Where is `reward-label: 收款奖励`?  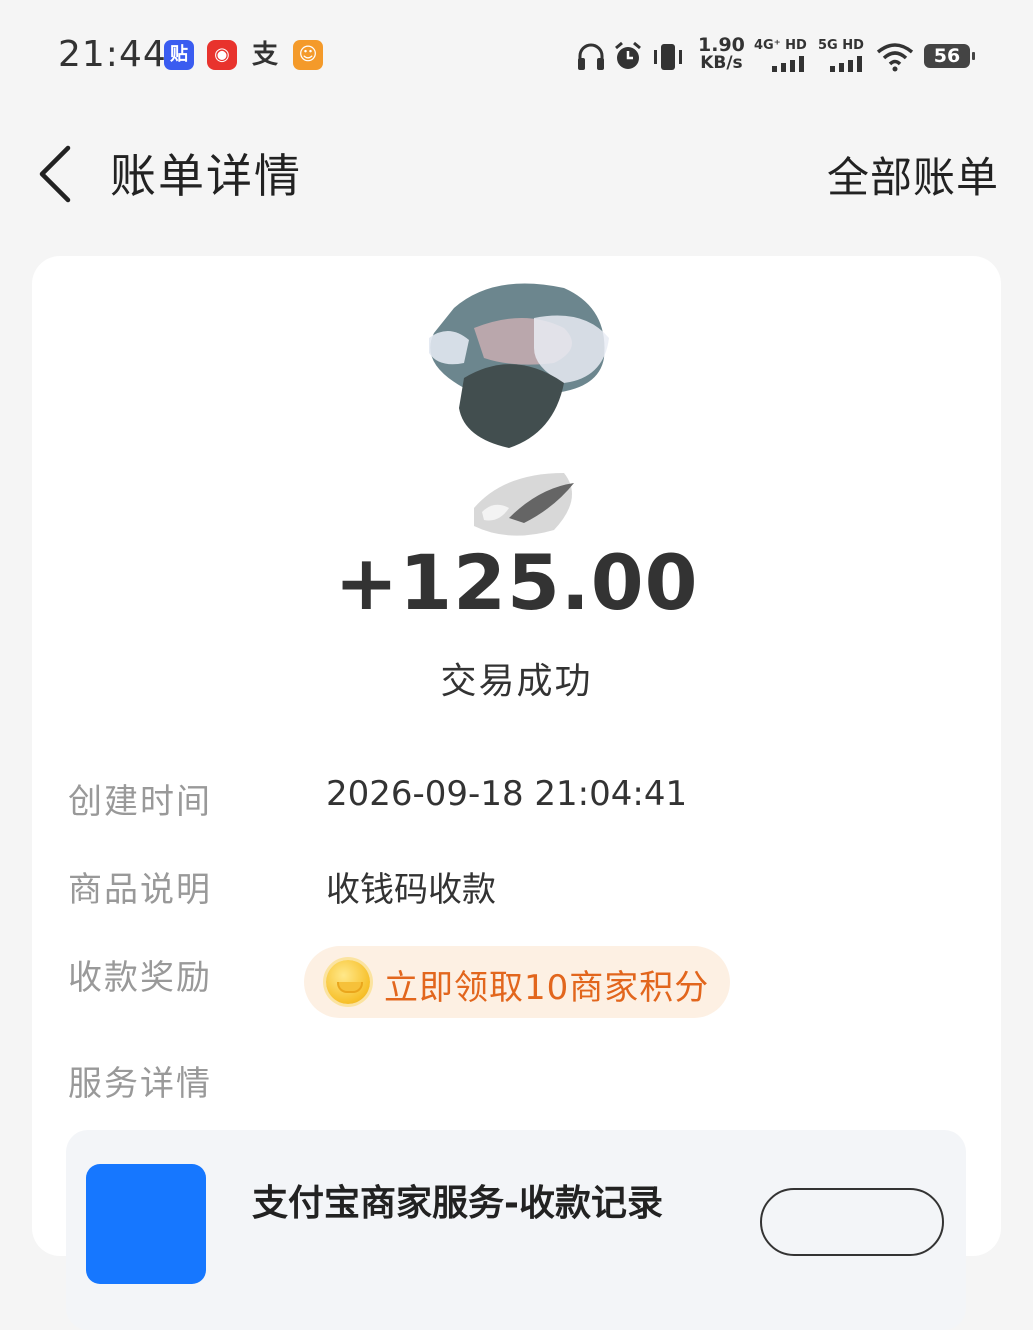
reward-label: 收款奖励 is located at coordinates (140, 978).